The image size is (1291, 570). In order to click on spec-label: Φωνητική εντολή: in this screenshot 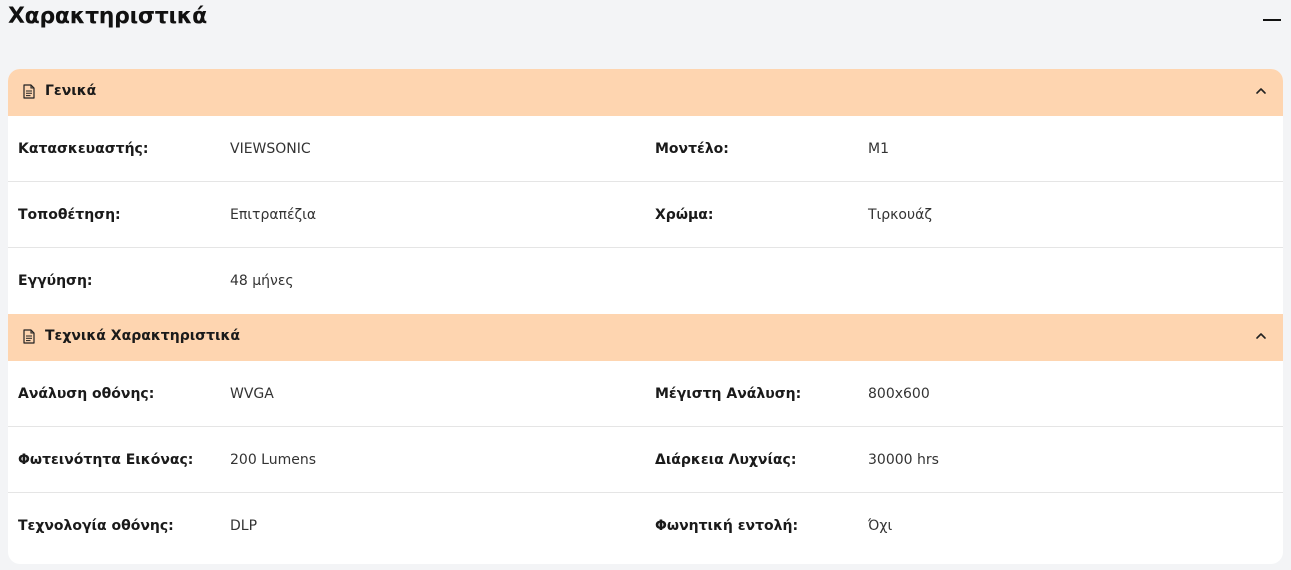, I will do `click(727, 526)`.